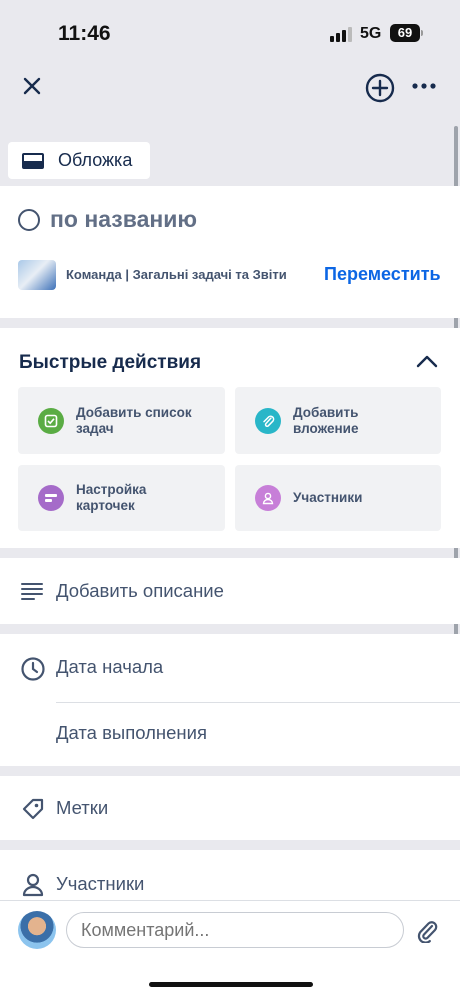 Image resolution: width=460 pixels, height=998 pixels. Describe the element at coordinates (111, 497) in the screenshot. I see `card-settings-label: Настройка карточек` at that location.